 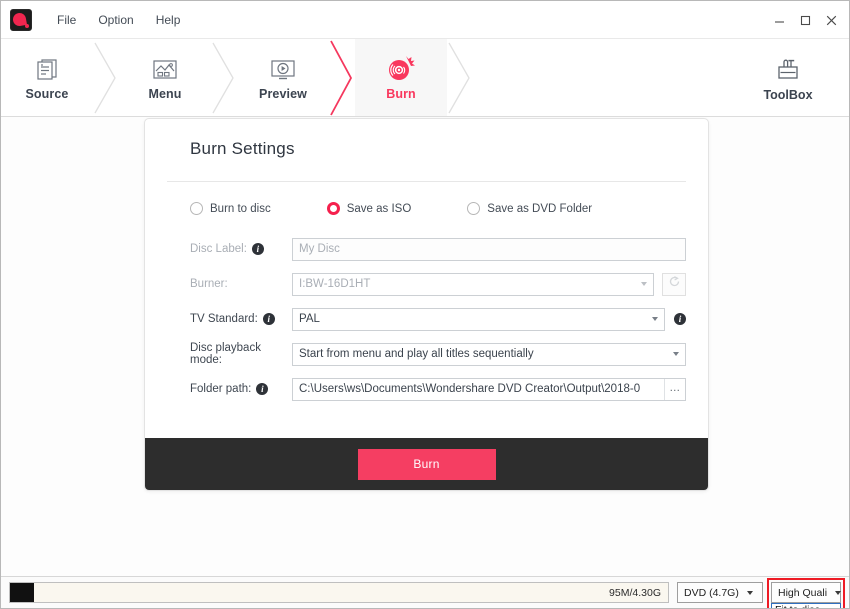 What do you see at coordinates (242, 148) in the screenshot?
I see `page-title: Burn Settings` at bounding box center [242, 148].